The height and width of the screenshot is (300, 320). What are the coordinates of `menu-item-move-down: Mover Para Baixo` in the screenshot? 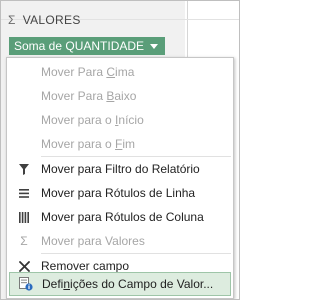 It's located at (120, 96).